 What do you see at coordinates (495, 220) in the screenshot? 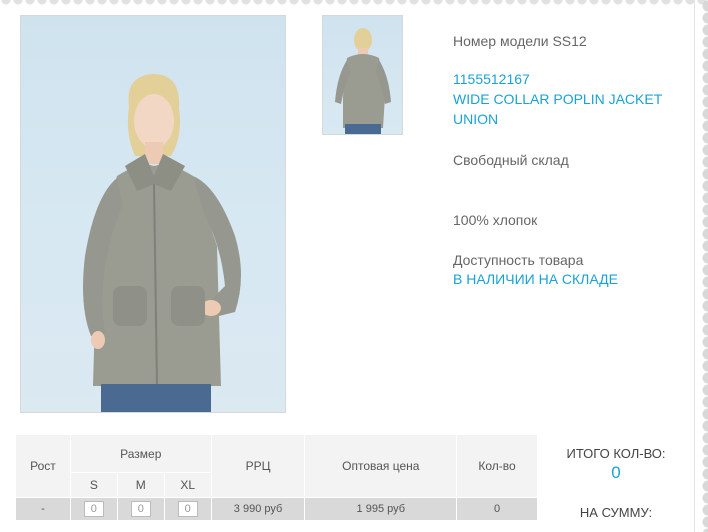
I see `material-label: 100% хлопок` at bounding box center [495, 220].